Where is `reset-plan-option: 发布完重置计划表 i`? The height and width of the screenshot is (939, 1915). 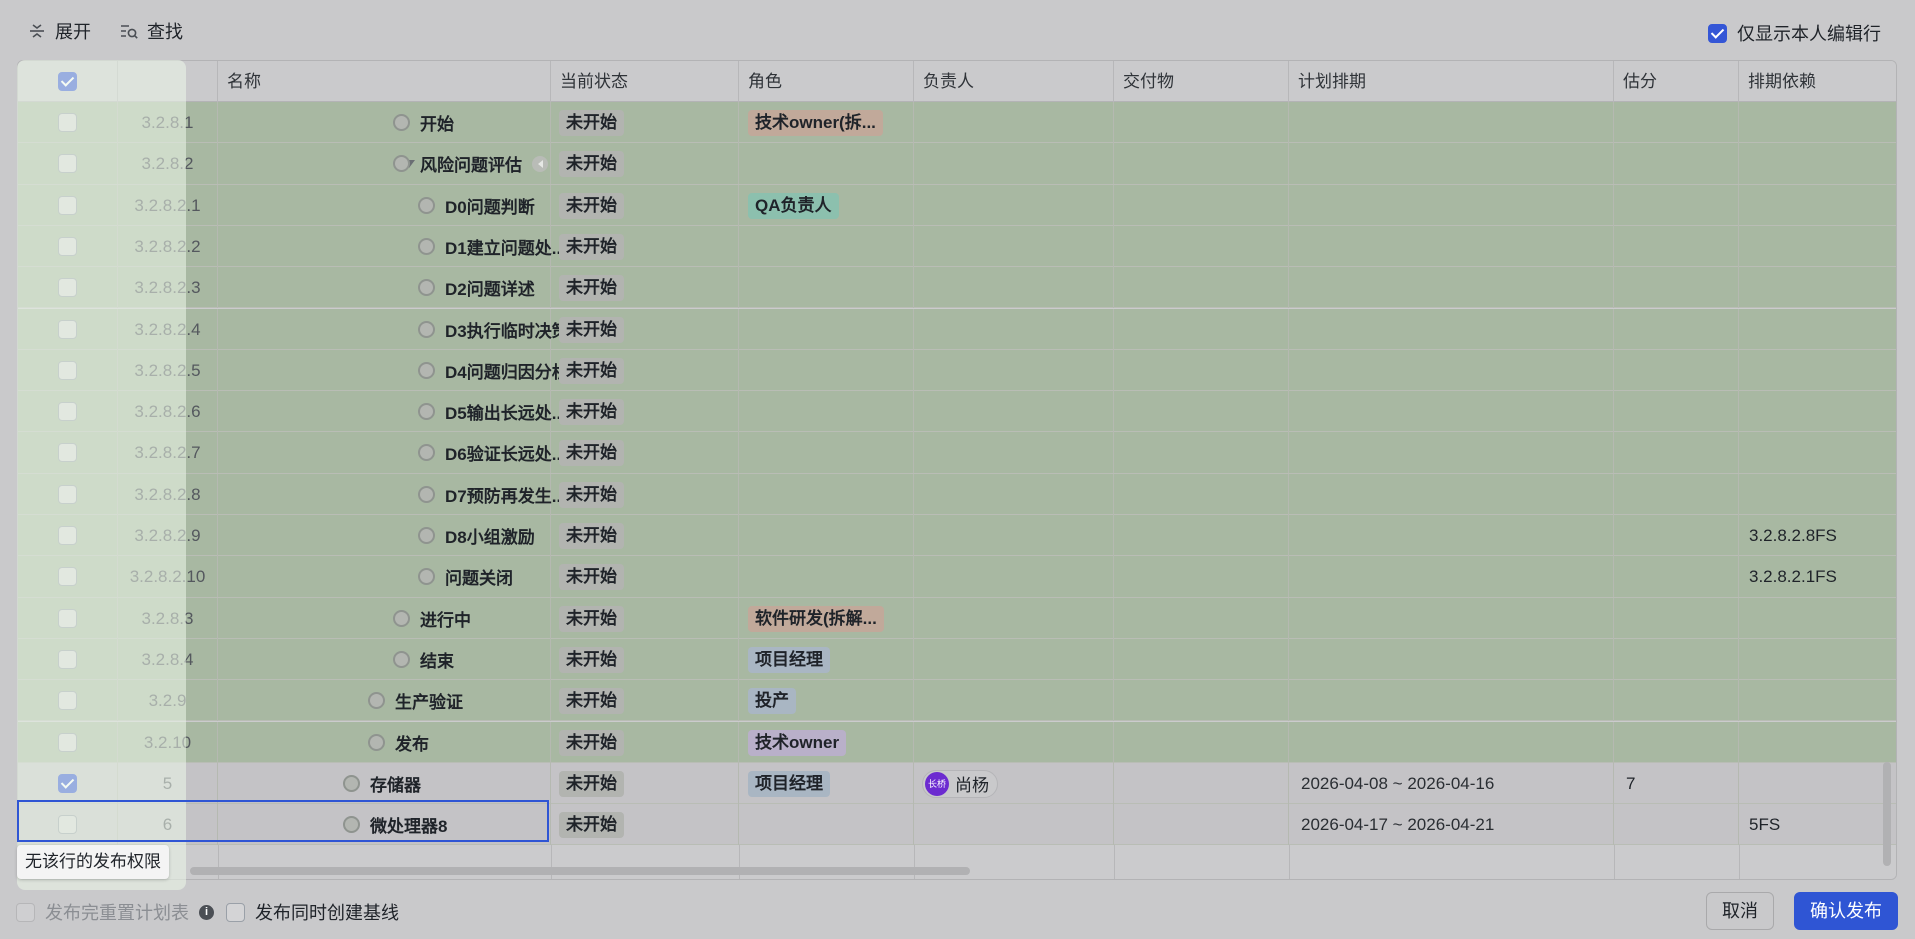 reset-plan-option: 发布完重置计划表 i is located at coordinates (115, 912).